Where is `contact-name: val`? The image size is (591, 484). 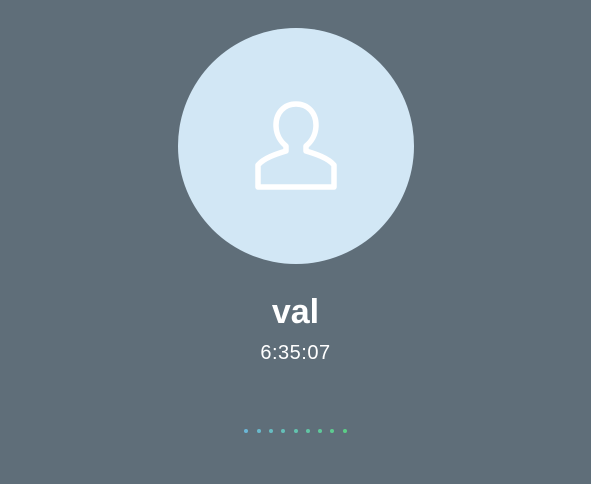 contact-name: val is located at coordinates (295, 312).